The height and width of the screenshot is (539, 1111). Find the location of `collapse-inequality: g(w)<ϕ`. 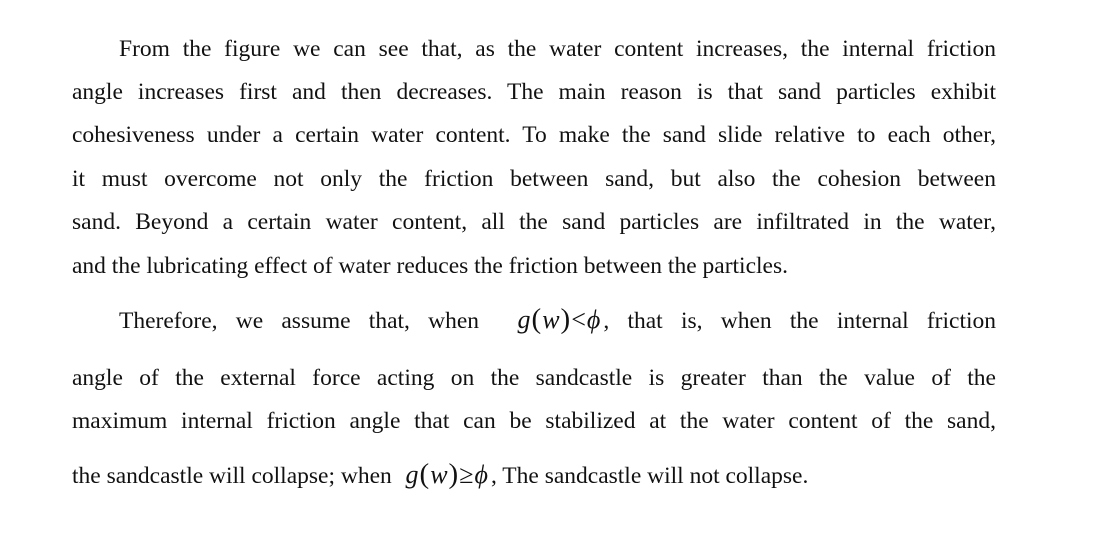

collapse-inequality: g(w)<ϕ is located at coordinates (560, 319).